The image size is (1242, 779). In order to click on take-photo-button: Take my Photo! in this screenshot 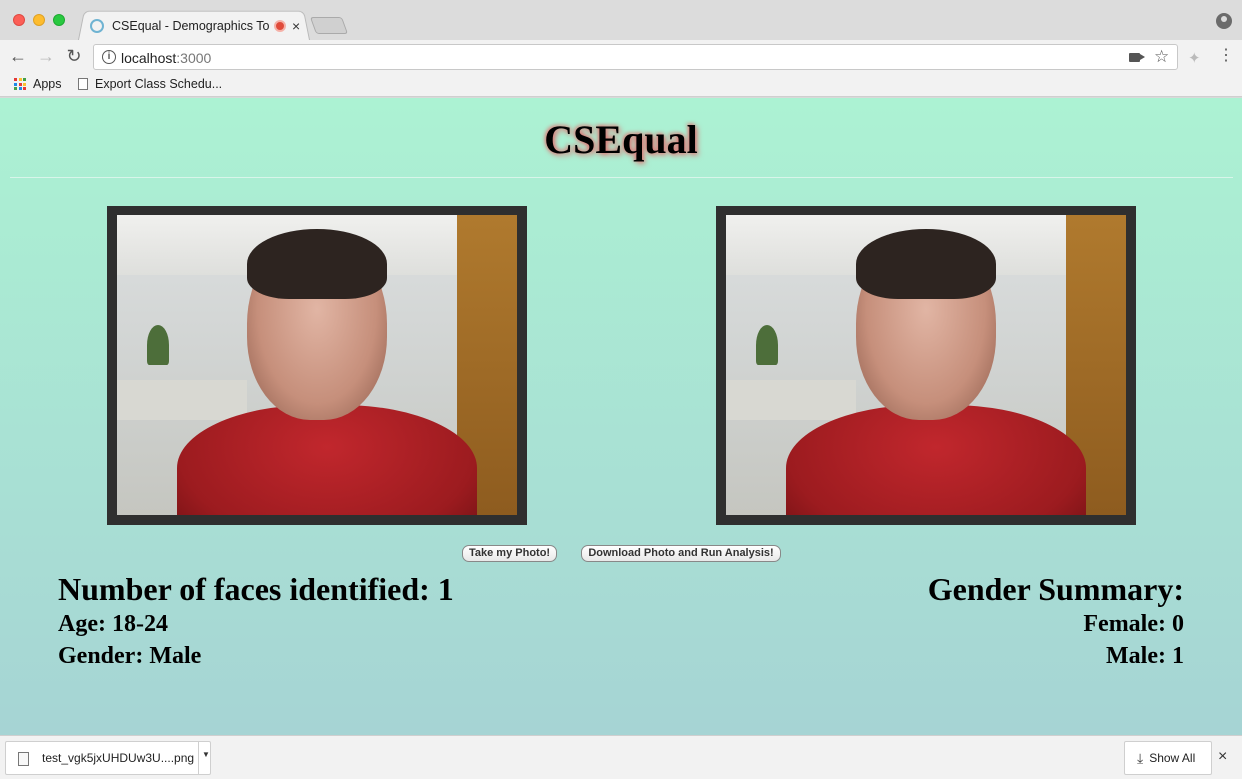, I will do `click(509, 553)`.